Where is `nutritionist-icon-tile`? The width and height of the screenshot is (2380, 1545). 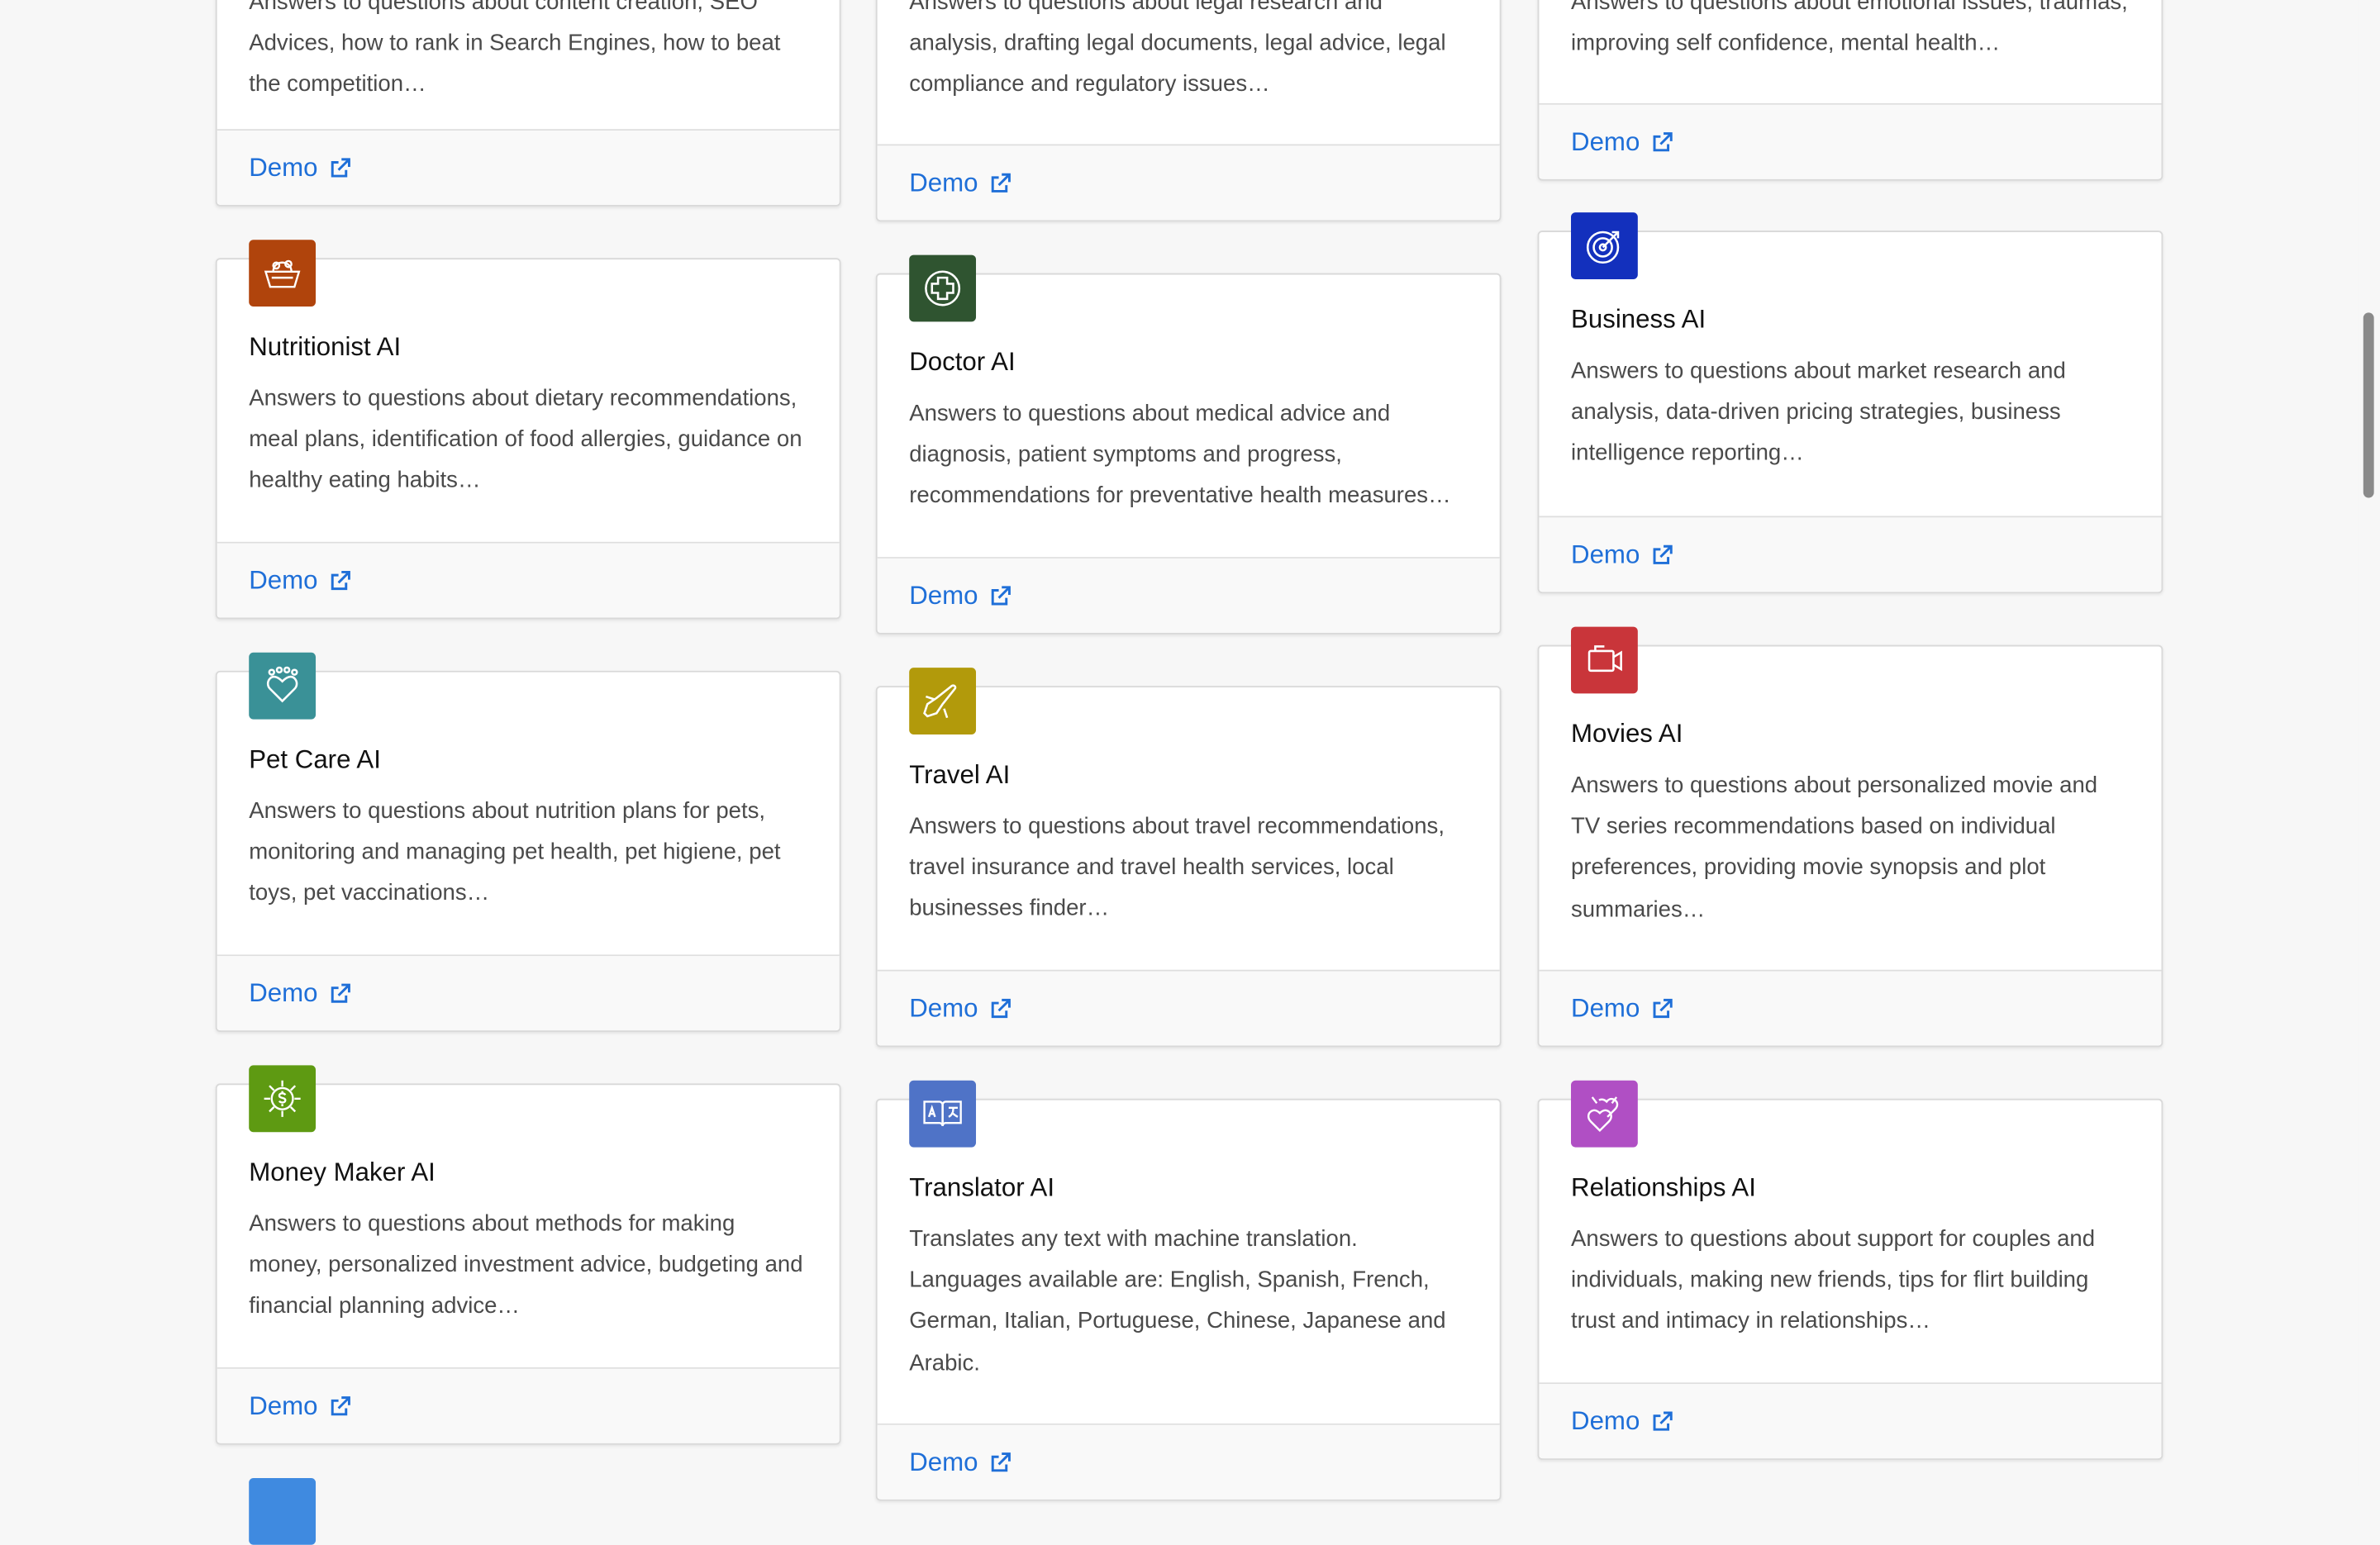 nutritionist-icon-tile is located at coordinates (283, 273).